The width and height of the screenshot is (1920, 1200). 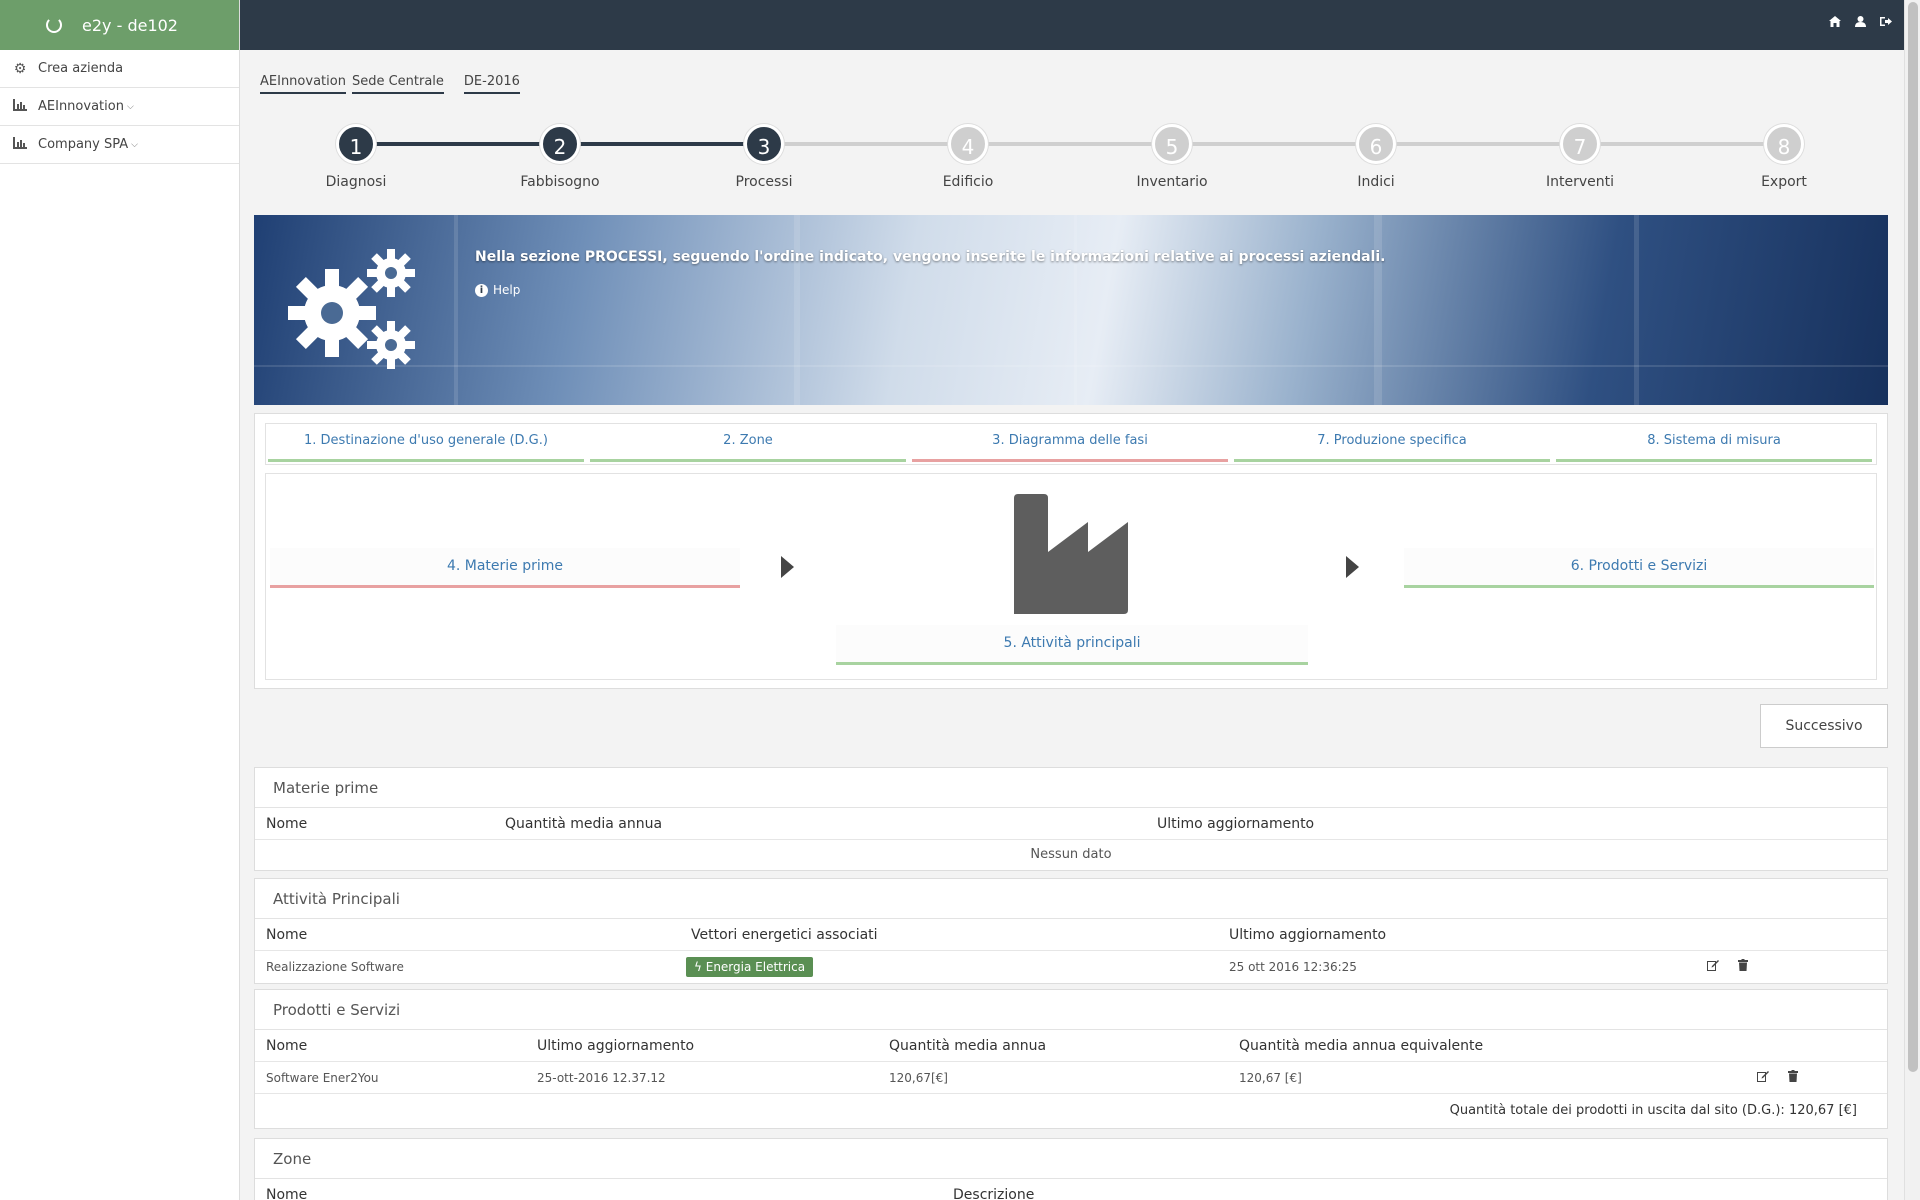 I want to click on badge-label: Energia Elettrica, so click(x=755, y=967).